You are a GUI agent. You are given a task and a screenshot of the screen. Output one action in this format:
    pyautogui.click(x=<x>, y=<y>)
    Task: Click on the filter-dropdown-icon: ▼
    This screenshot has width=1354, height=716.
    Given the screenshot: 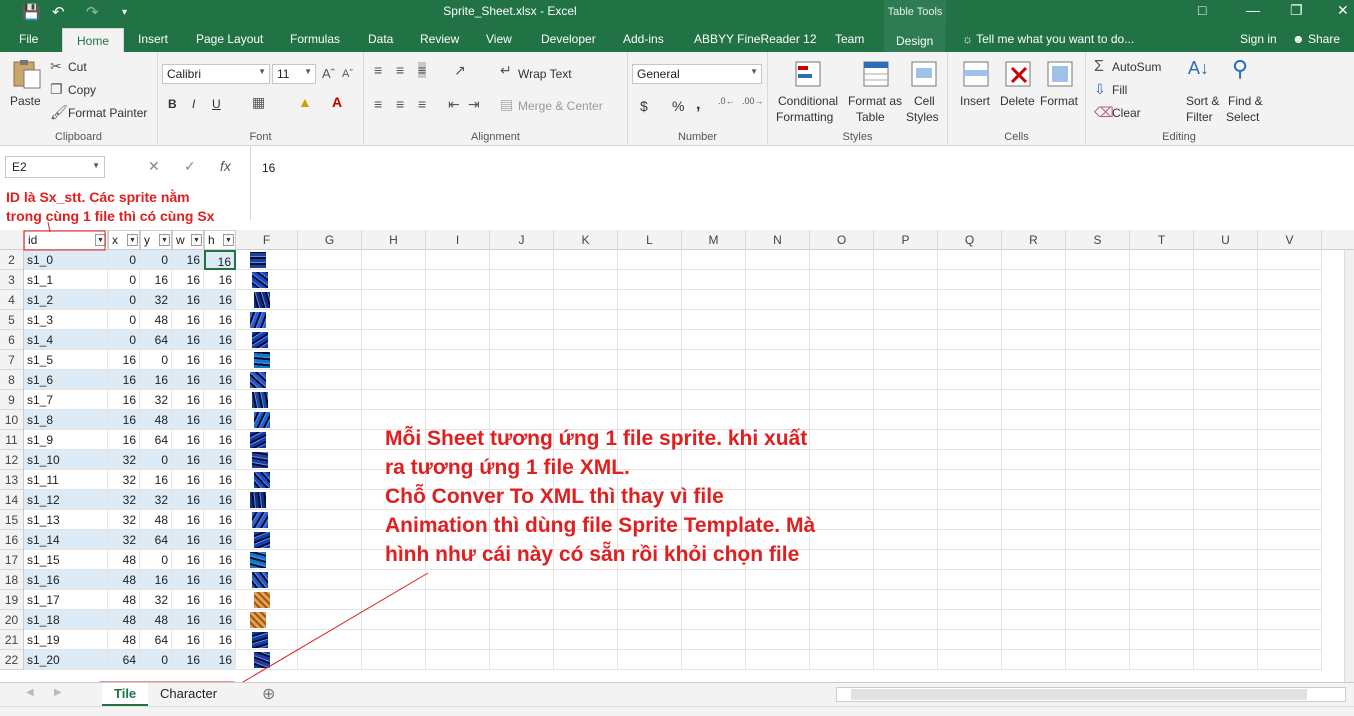 What is the action you would take?
    pyautogui.click(x=164, y=240)
    